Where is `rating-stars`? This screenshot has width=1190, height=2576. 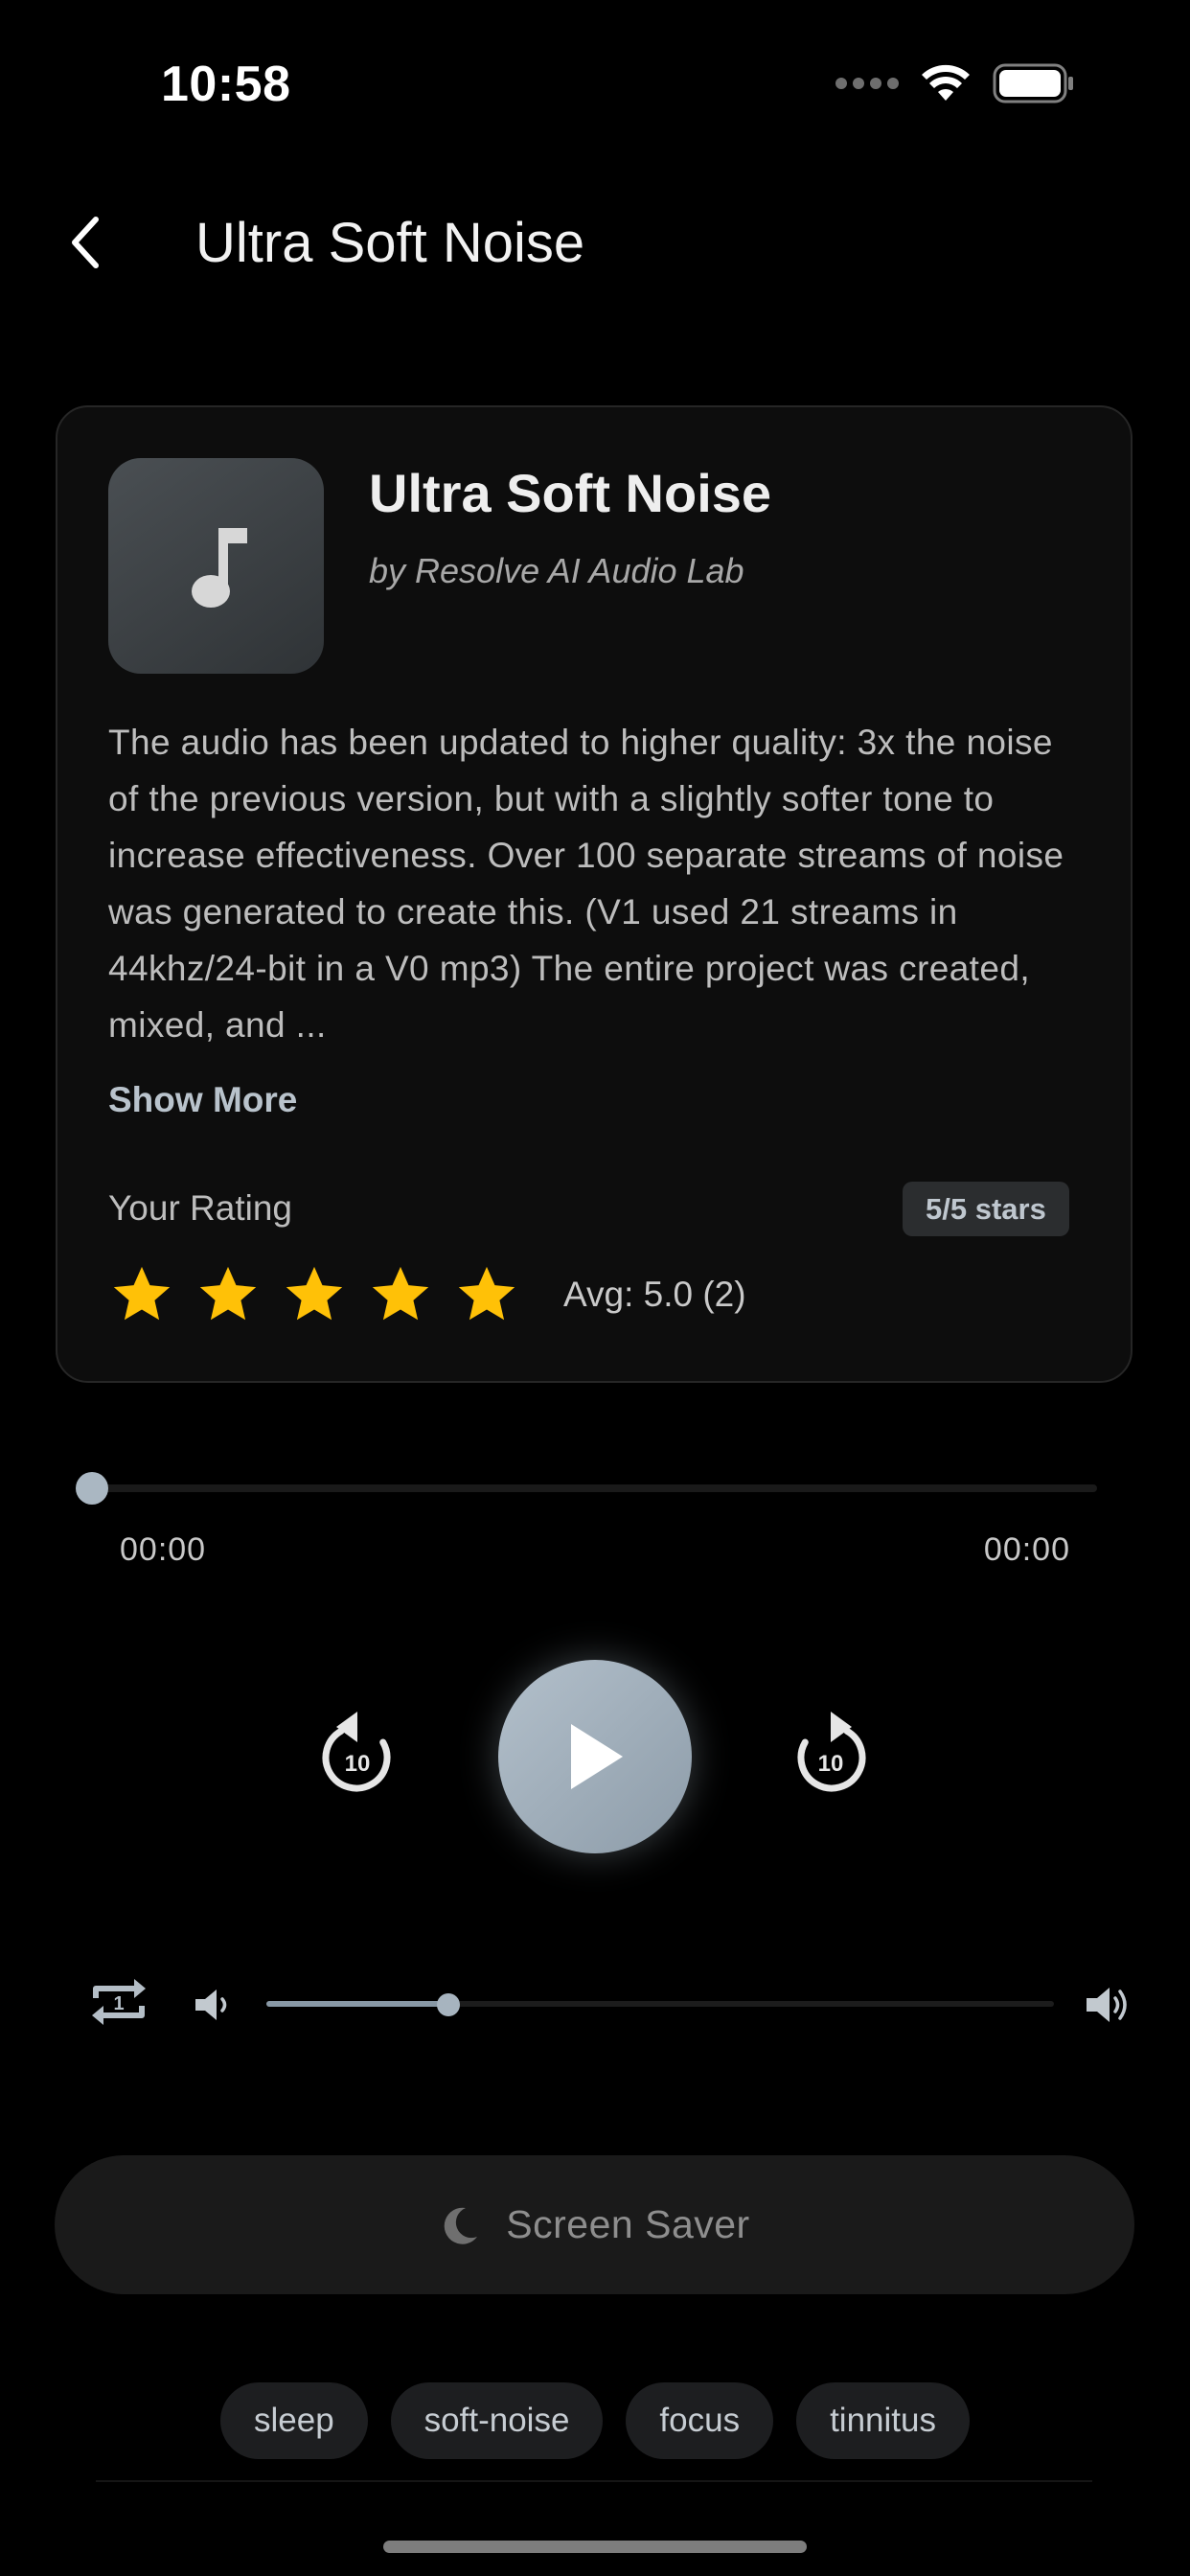
rating-stars is located at coordinates (314, 1295).